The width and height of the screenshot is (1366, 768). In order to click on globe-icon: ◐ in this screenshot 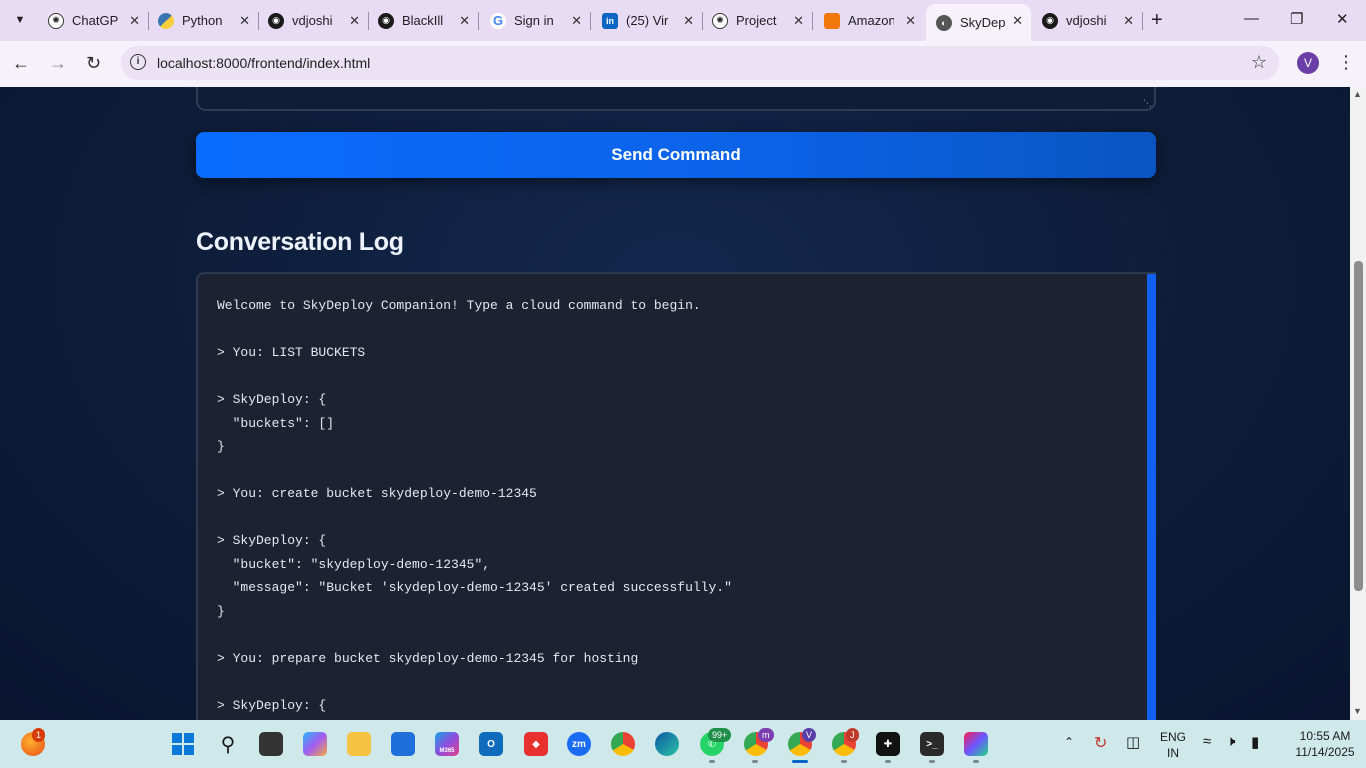, I will do `click(944, 22)`.